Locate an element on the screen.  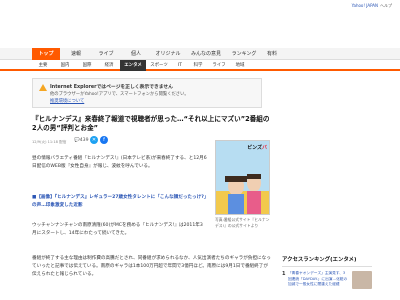
sub-tab-it: IT is located at coordinates (180, 65).